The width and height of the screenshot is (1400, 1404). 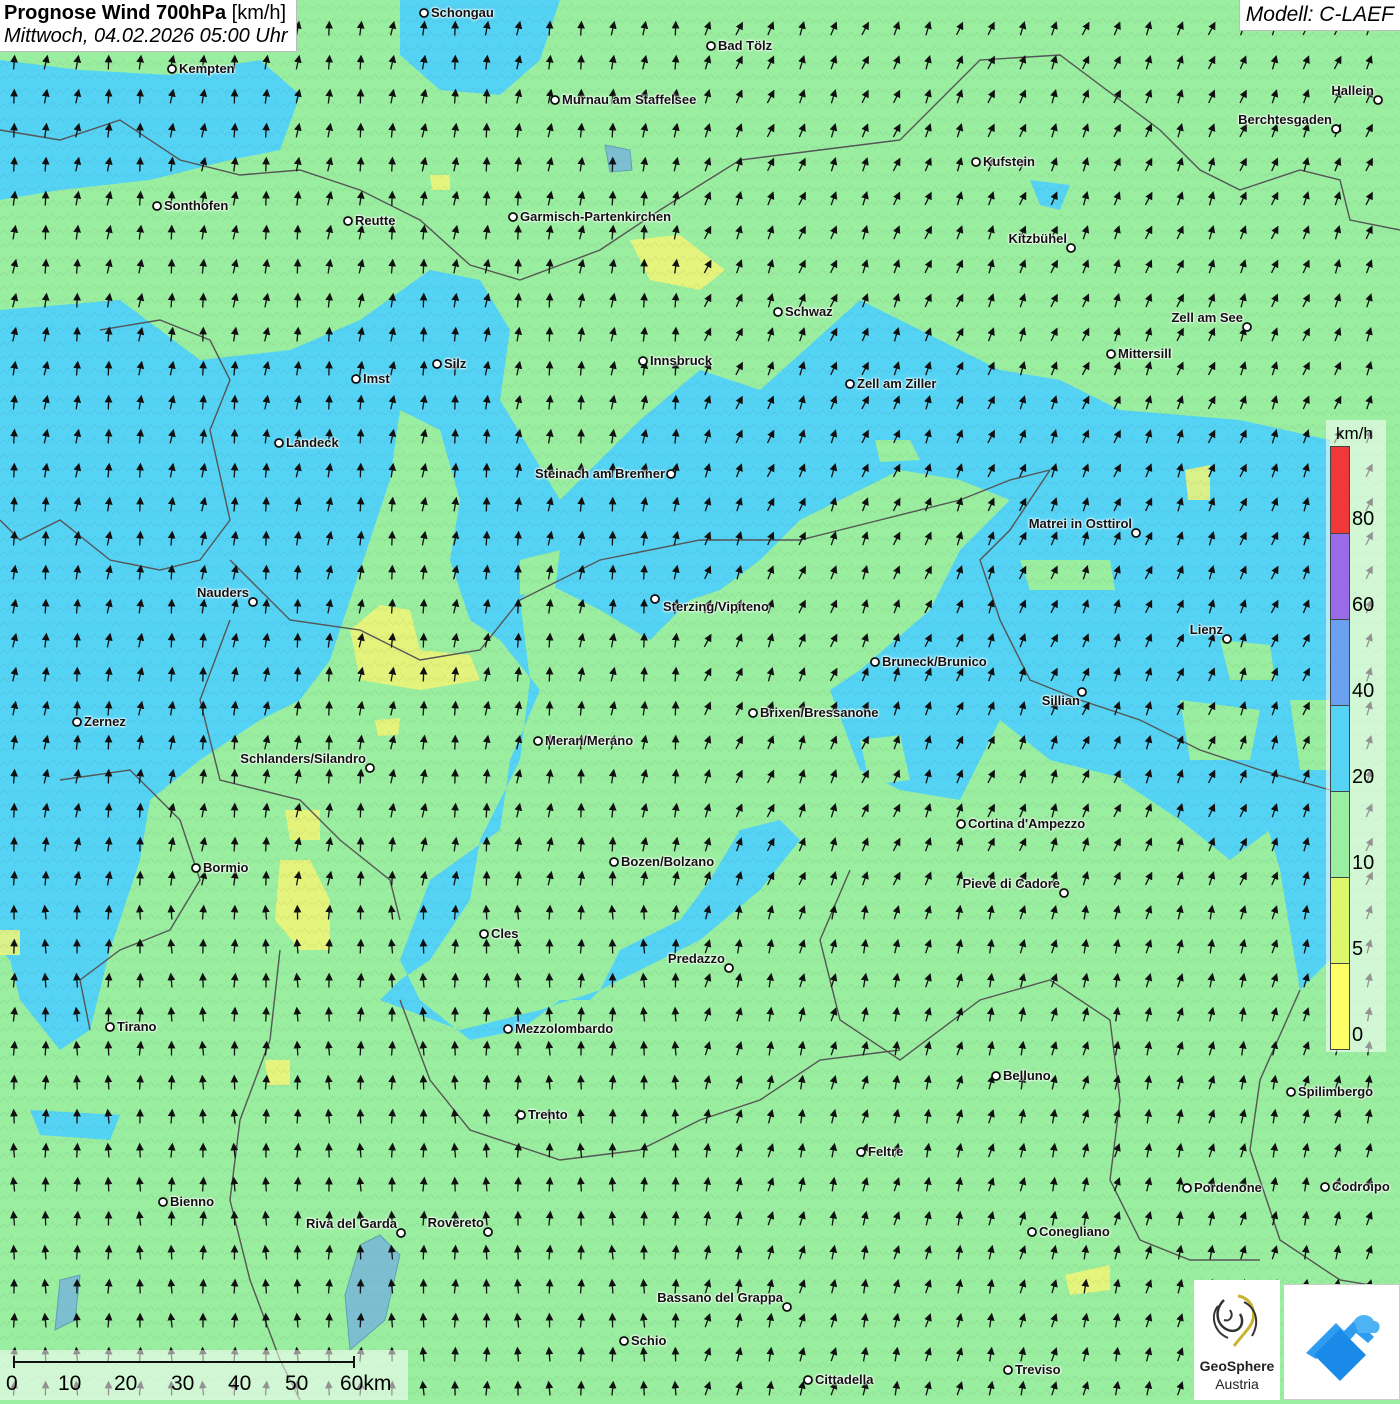 What do you see at coordinates (819, 712) in the screenshot?
I see `city-label: Brixen/Bressanone` at bounding box center [819, 712].